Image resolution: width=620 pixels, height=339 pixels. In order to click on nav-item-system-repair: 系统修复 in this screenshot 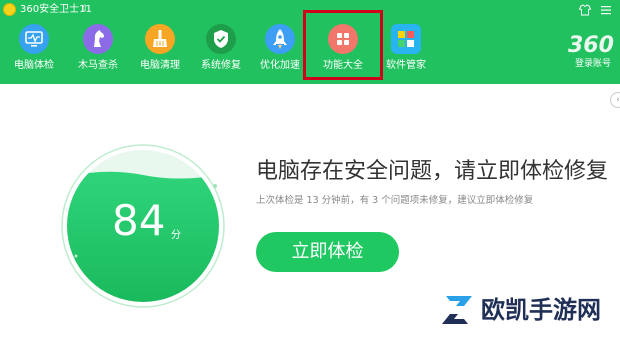, I will do `click(221, 48)`.